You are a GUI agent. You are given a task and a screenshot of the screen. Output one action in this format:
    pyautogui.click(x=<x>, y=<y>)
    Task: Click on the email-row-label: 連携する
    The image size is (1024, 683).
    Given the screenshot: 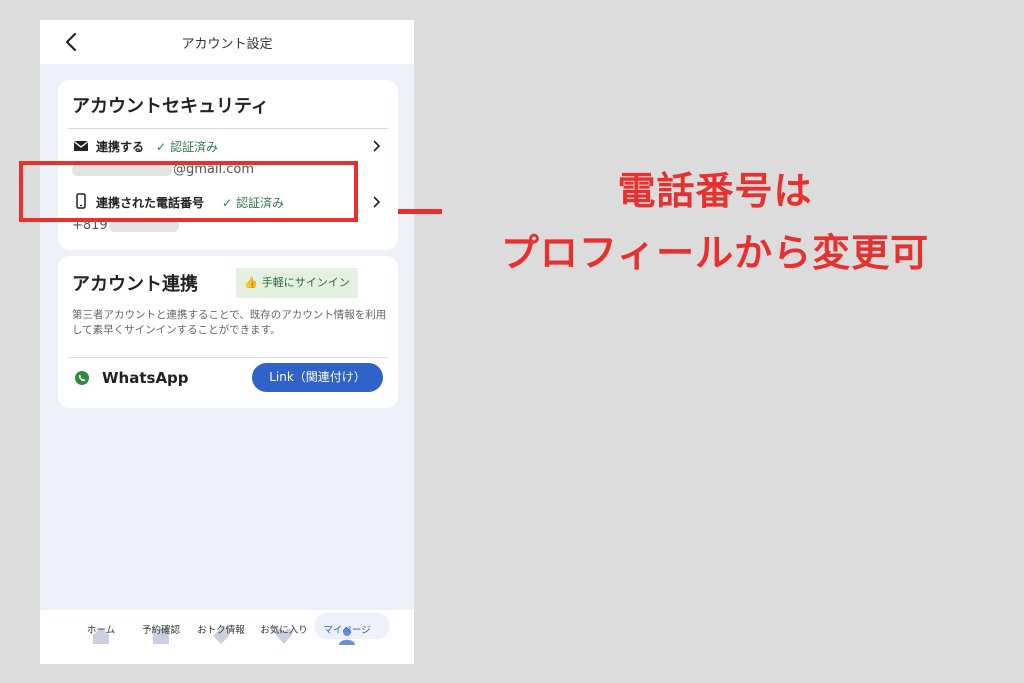 What is the action you would take?
    pyautogui.click(x=120, y=147)
    